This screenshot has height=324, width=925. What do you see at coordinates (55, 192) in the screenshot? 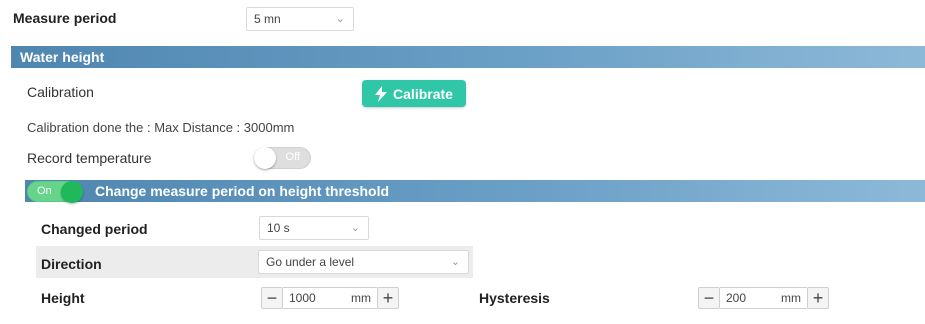
I see `threshold-toggle: On` at bounding box center [55, 192].